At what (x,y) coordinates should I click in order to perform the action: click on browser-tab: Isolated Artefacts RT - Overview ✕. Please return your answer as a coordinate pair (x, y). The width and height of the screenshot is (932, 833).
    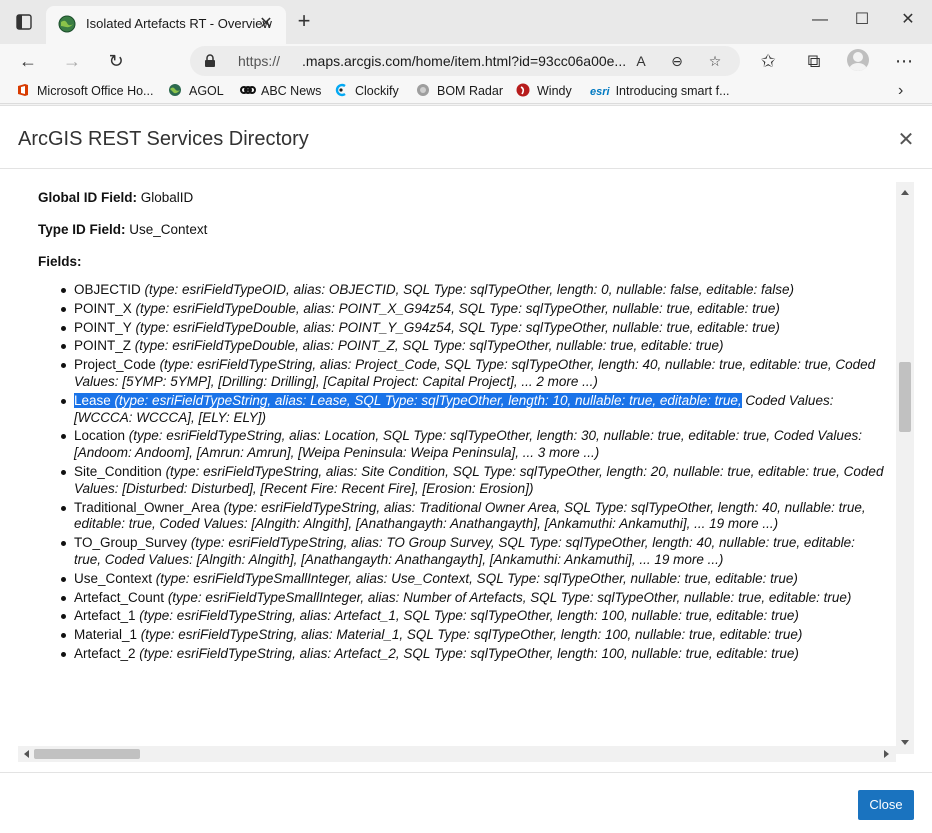
    Looking at the image, I should click on (166, 25).